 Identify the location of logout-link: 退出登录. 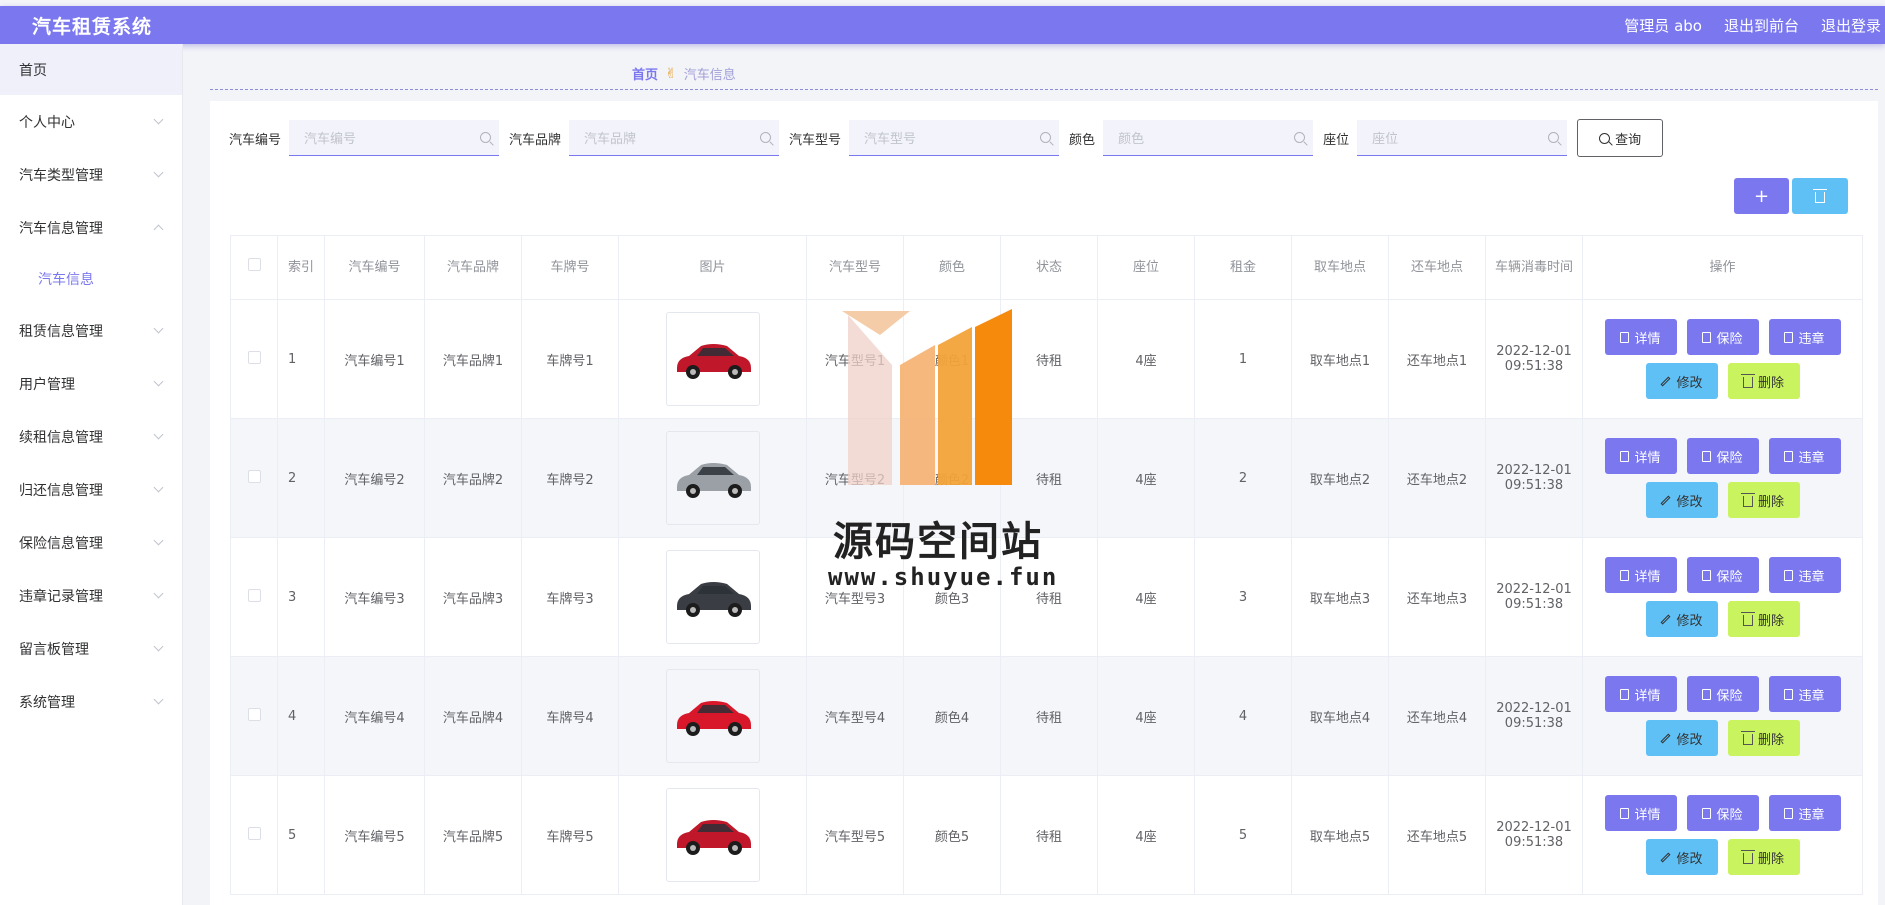
(1851, 25).